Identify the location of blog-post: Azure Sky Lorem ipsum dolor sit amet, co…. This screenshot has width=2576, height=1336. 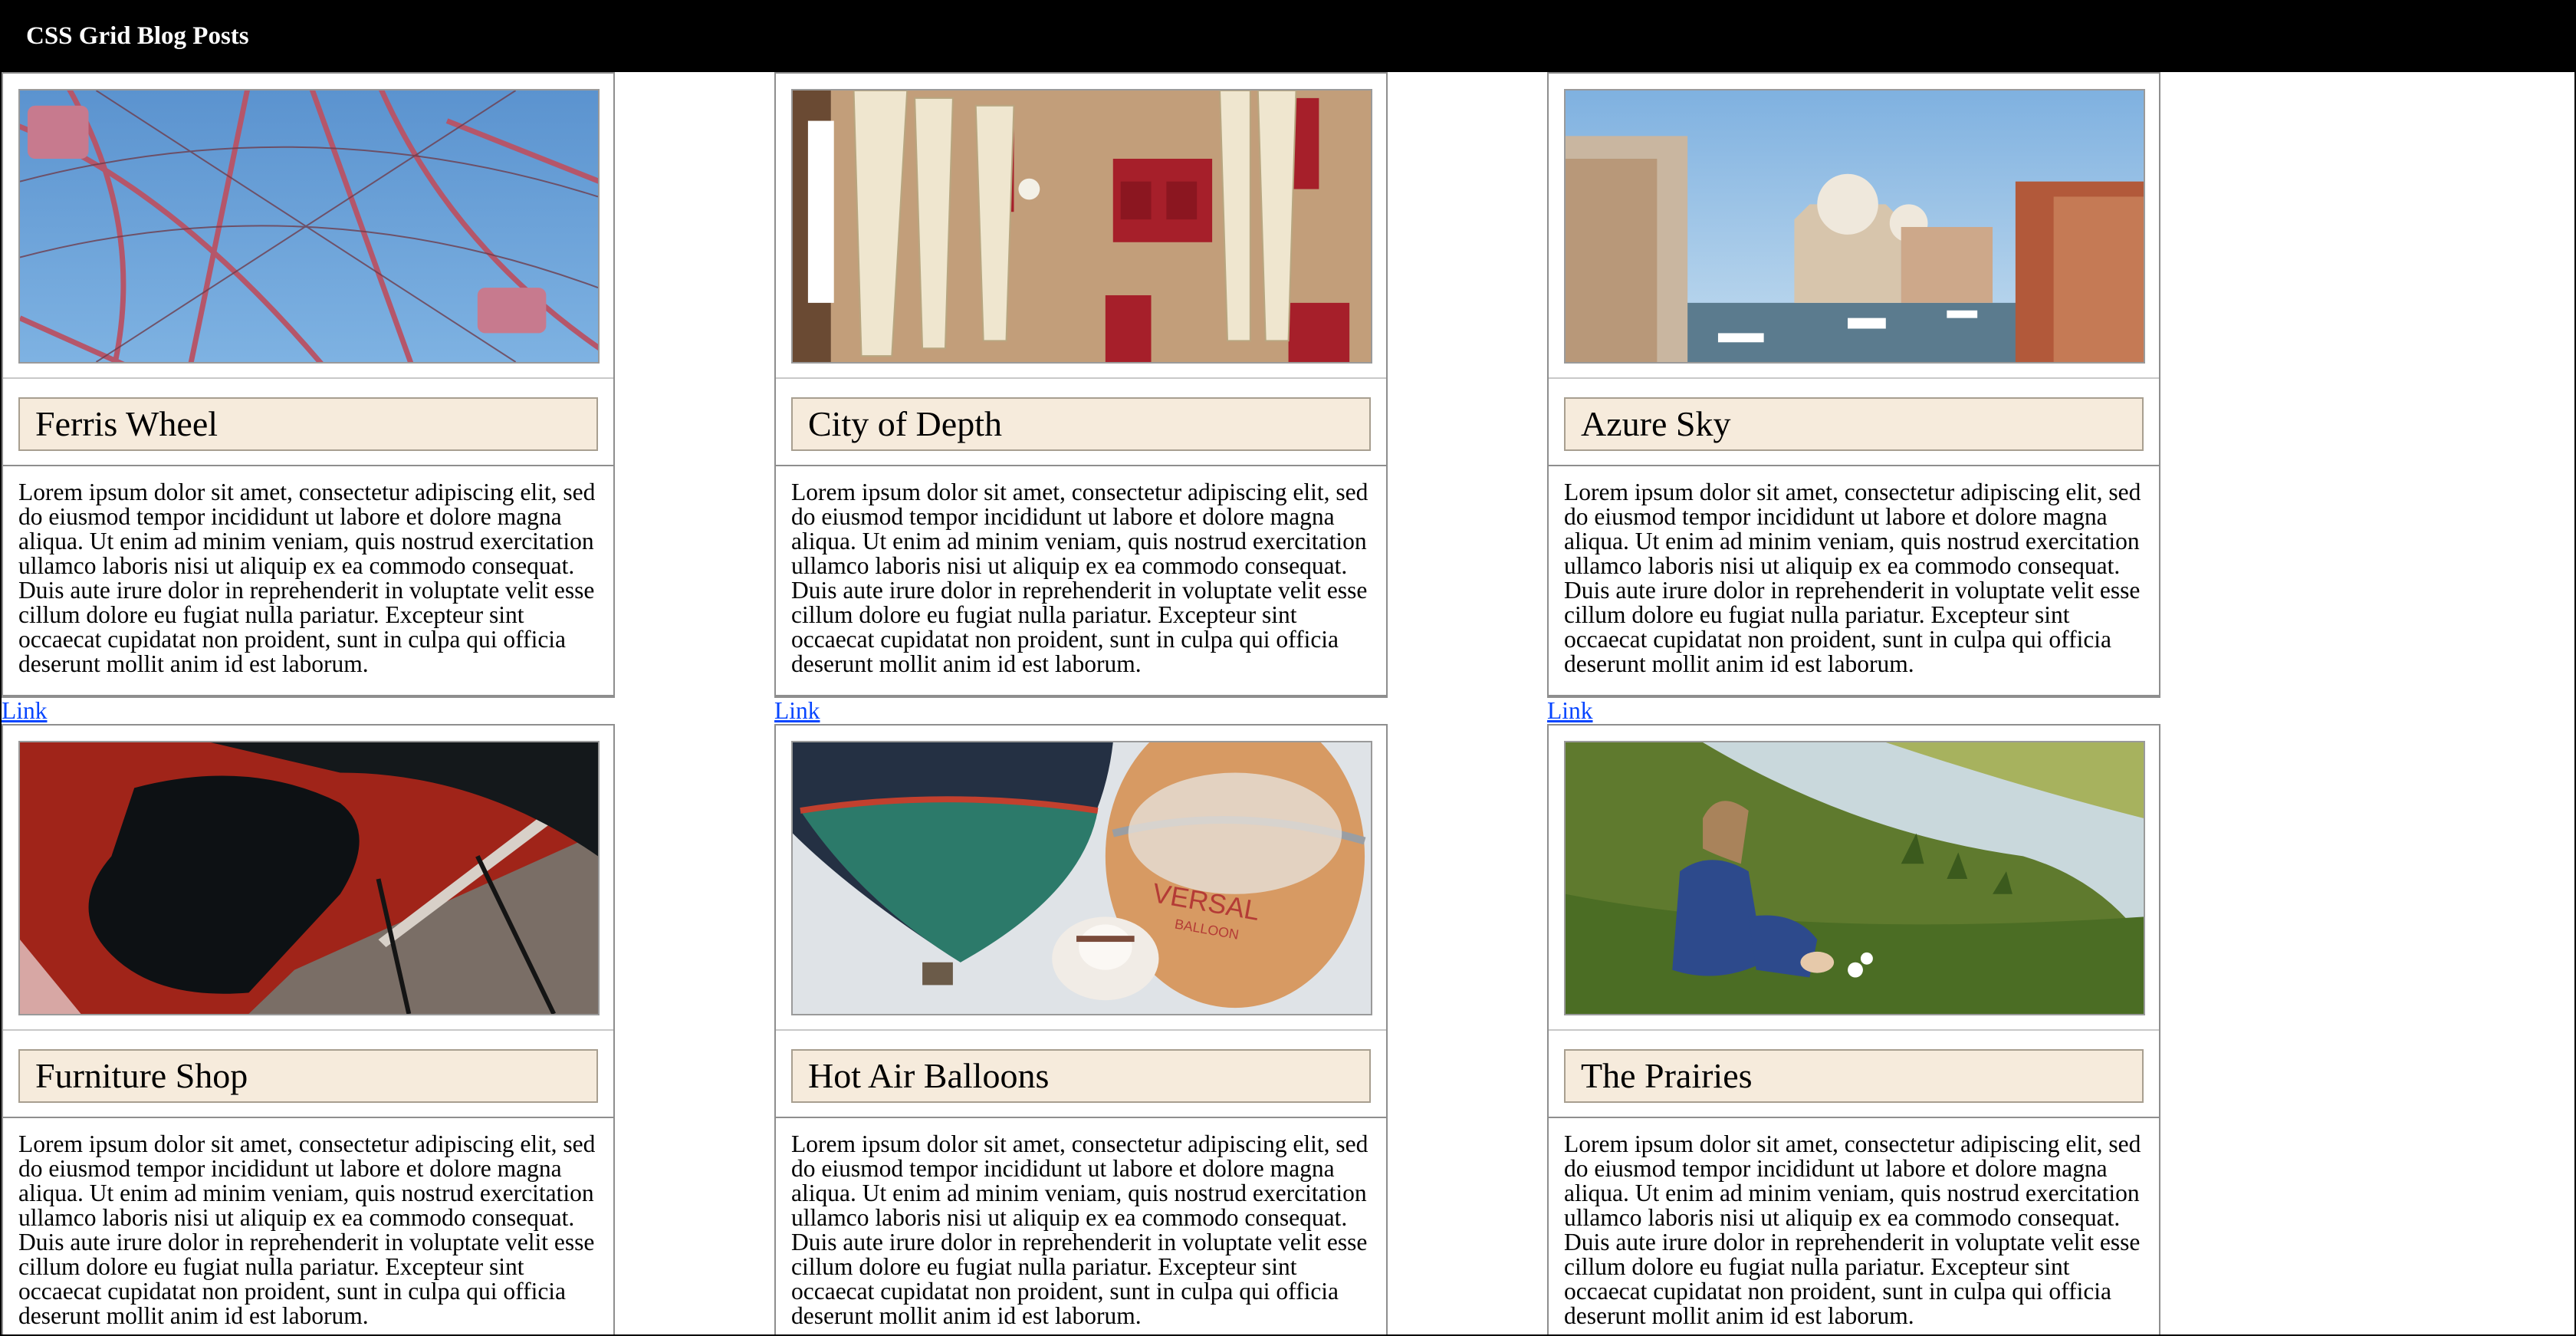
(1854, 398).